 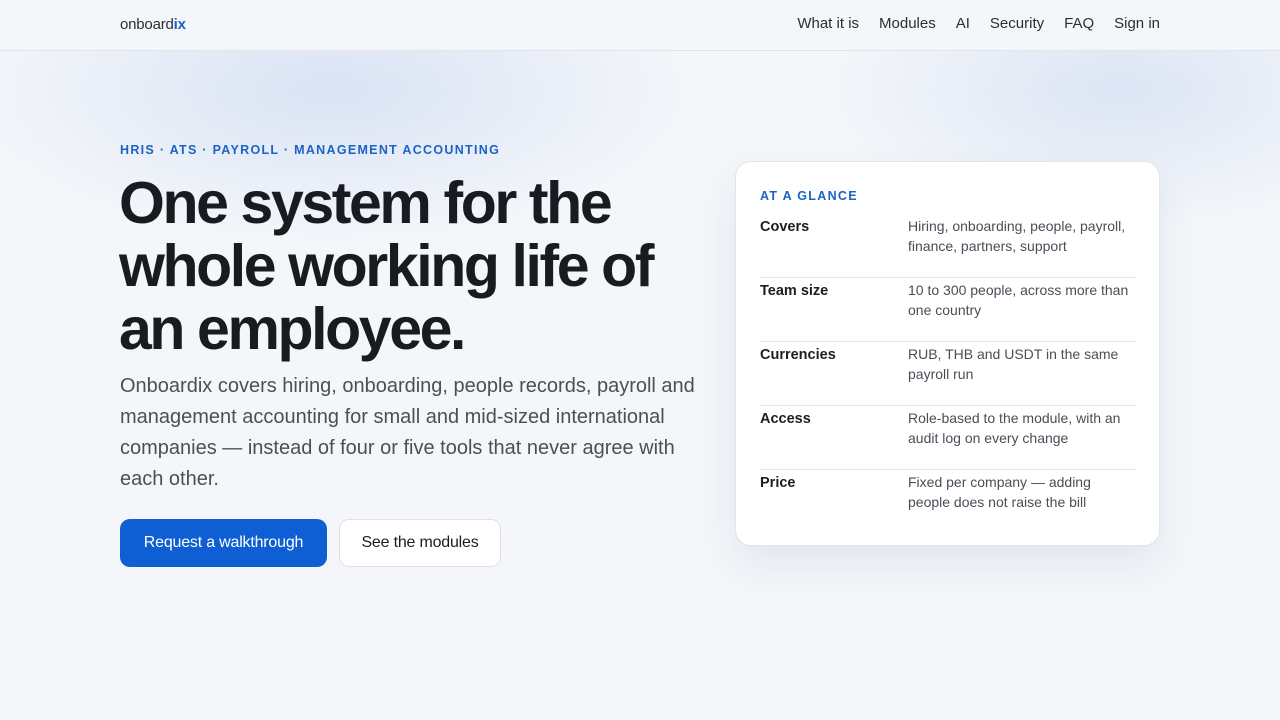 What do you see at coordinates (1079, 23) in the screenshot?
I see `nav-link-faq: FAQ` at bounding box center [1079, 23].